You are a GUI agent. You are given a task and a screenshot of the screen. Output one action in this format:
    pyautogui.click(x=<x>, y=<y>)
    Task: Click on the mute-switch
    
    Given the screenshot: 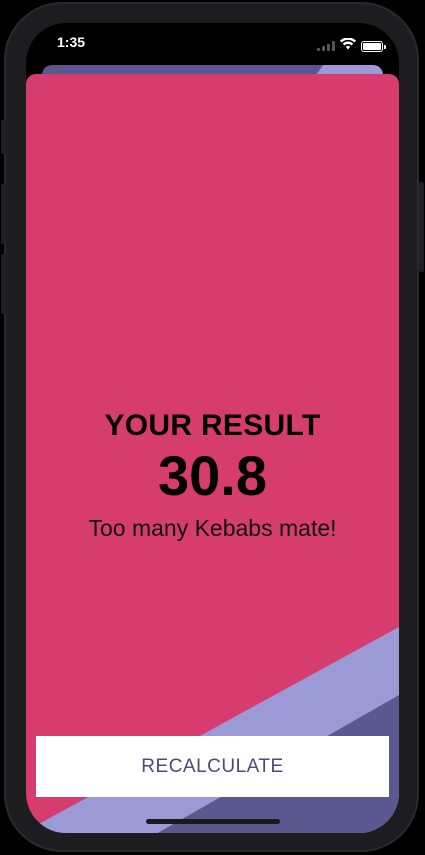 What is the action you would take?
    pyautogui.click(x=3, y=137)
    